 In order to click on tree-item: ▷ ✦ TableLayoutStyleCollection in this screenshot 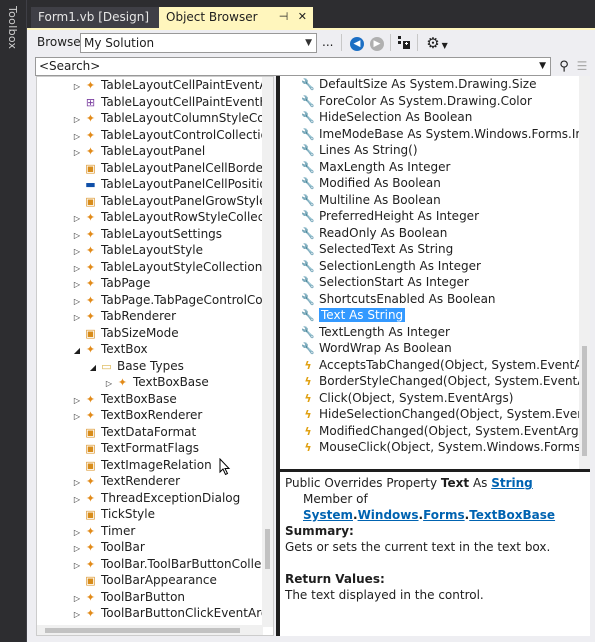, I will do `click(166, 267)`.